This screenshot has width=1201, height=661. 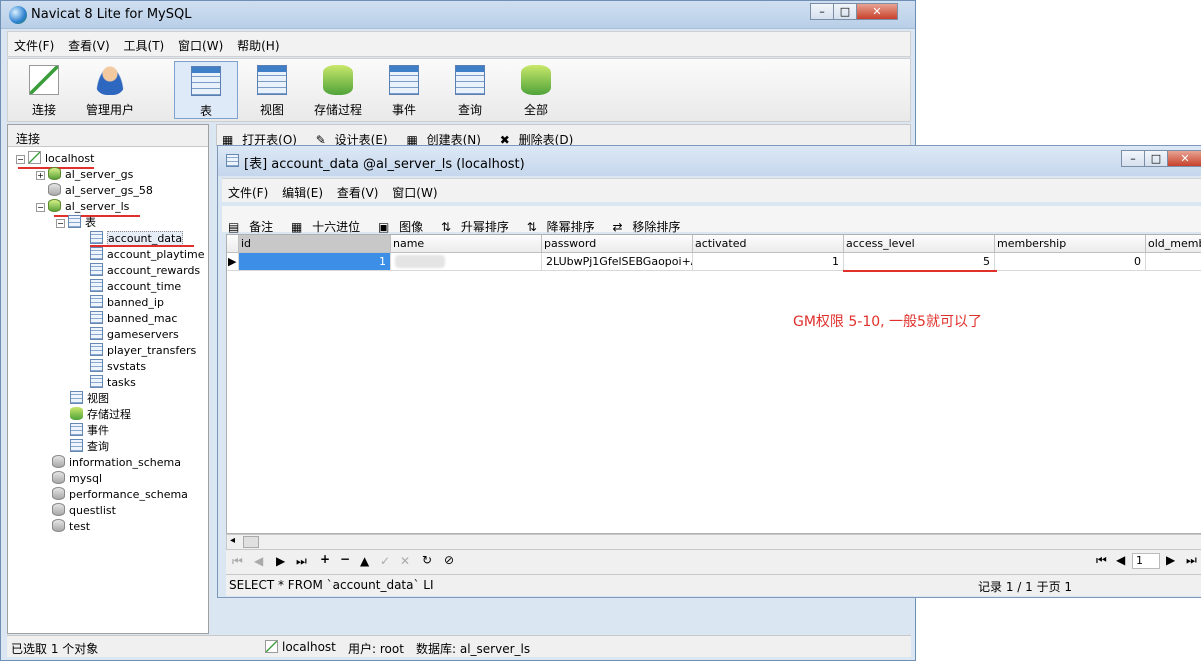 What do you see at coordinates (459, 44) in the screenshot?
I see `main-menubar: 文件(F) 查看(V) 工具(T) 窗口(W) 帮助(H)` at bounding box center [459, 44].